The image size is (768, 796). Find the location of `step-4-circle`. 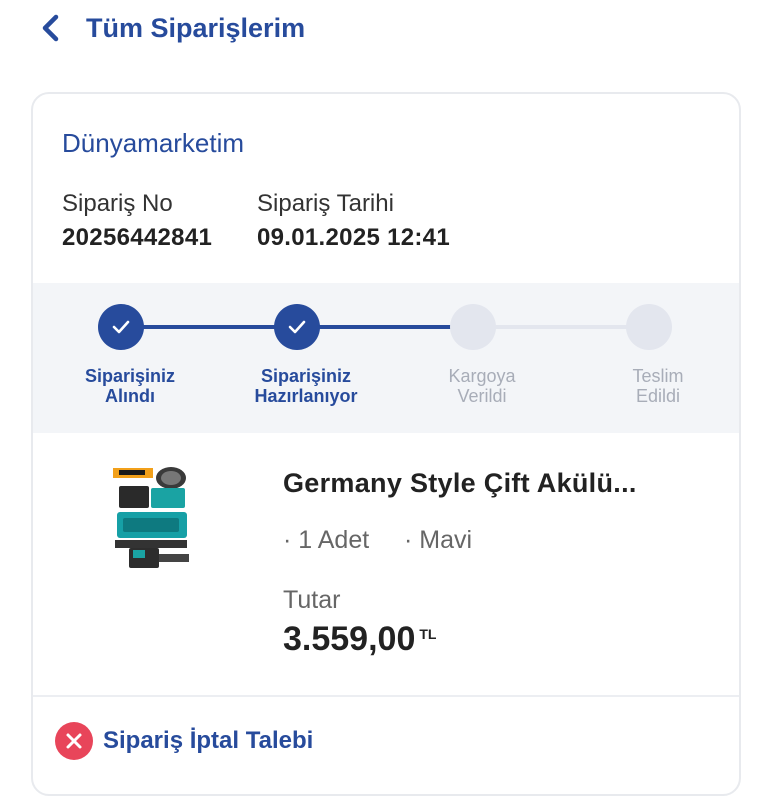

step-4-circle is located at coordinates (649, 327).